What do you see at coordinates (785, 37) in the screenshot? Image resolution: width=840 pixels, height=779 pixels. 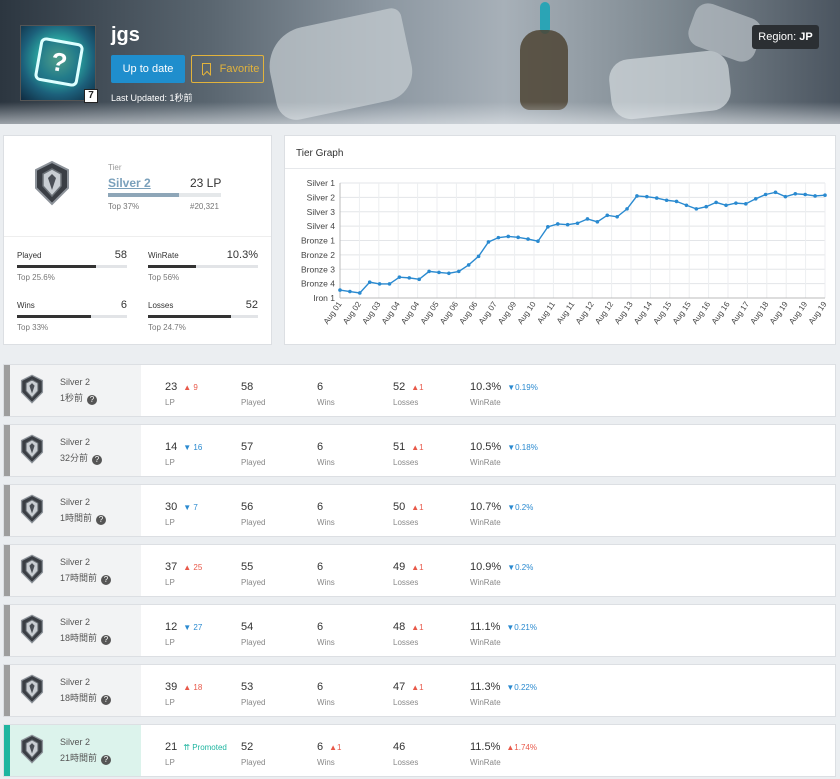 I see `region-badge: Region: JP` at bounding box center [785, 37].